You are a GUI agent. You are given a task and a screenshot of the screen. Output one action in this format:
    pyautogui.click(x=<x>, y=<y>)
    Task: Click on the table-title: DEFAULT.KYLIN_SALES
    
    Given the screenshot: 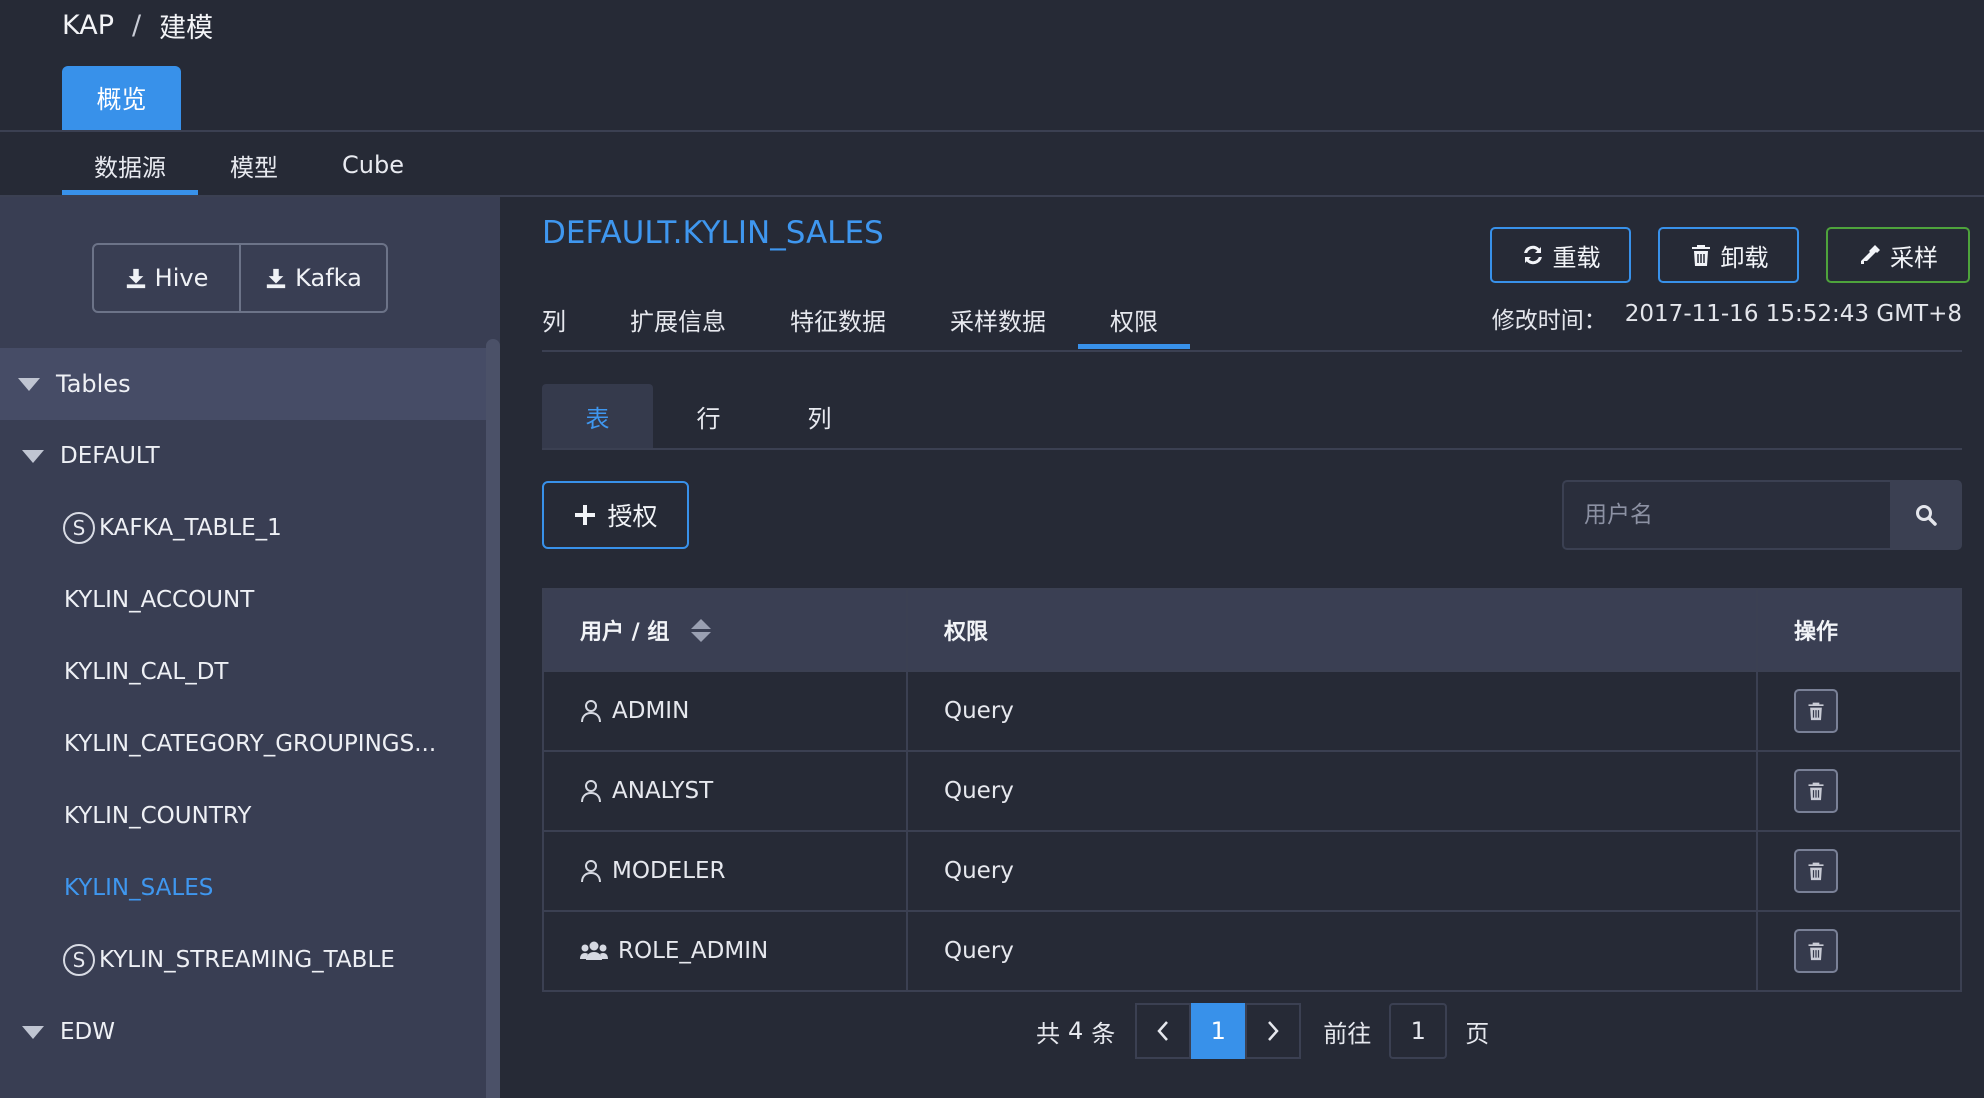 What is the action you would take?
    pyautogui.click(x=713, y=233)
    